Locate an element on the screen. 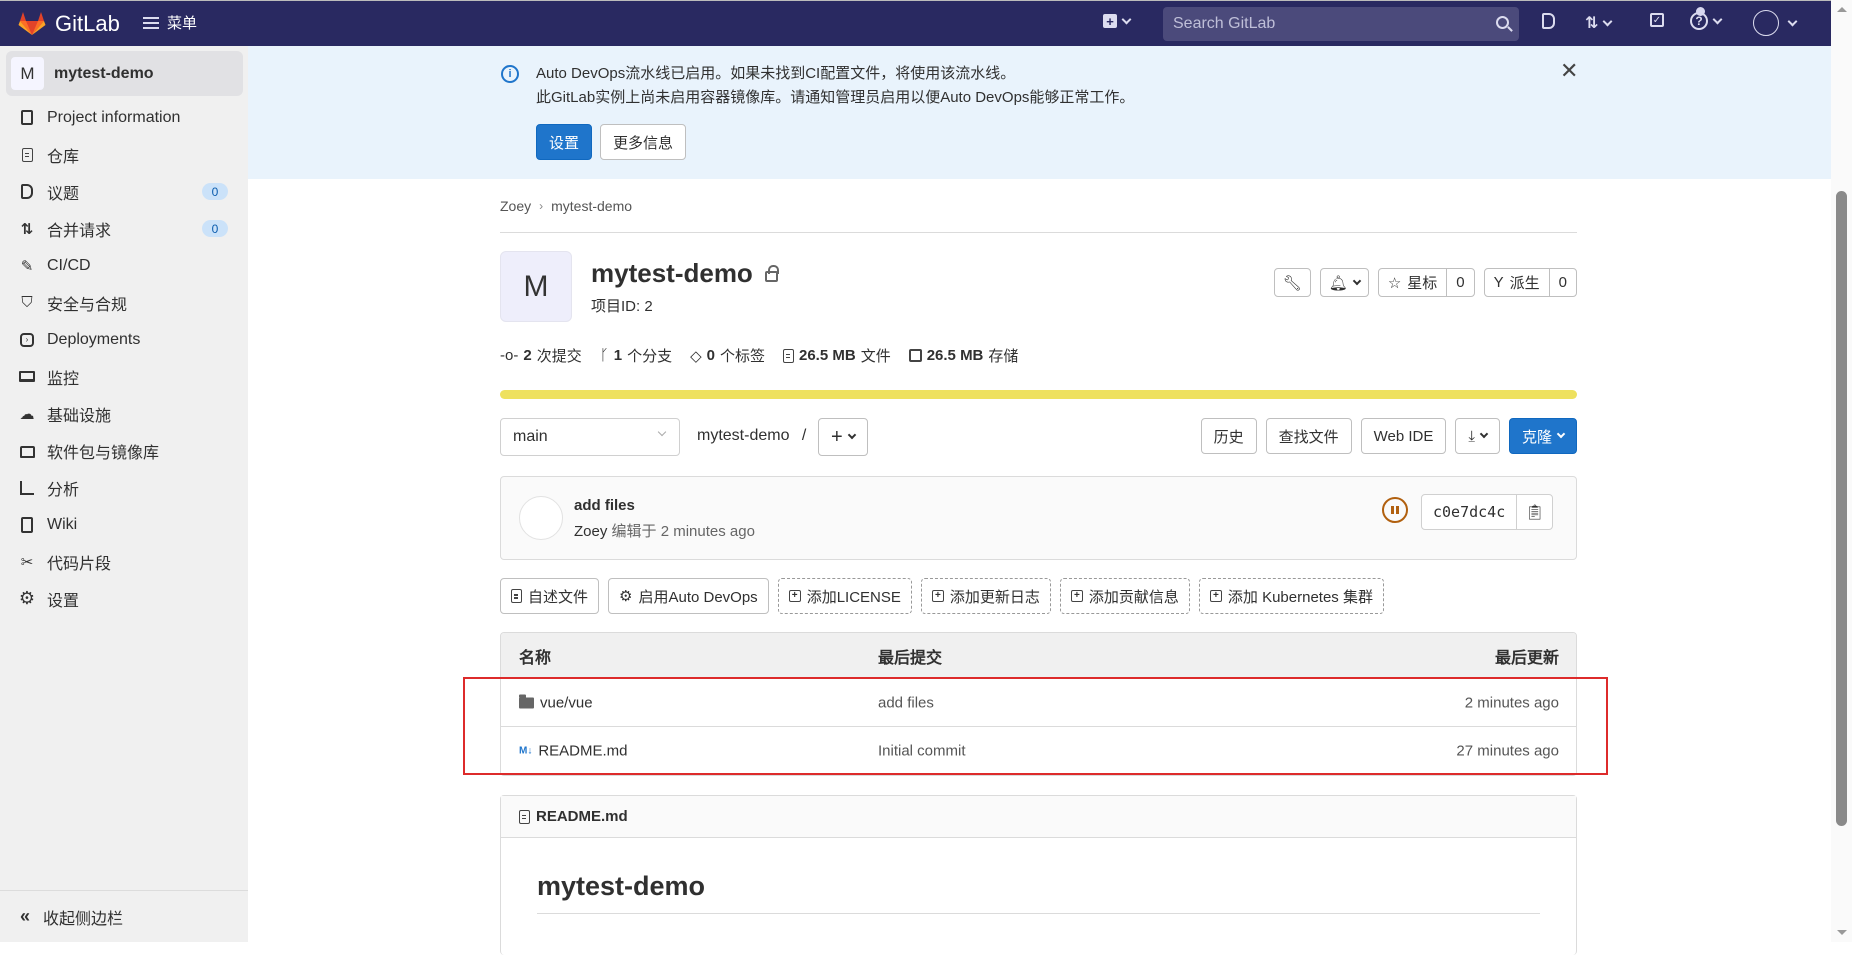  banner-settings-button: 设置 is located at coordinates (564, 142).